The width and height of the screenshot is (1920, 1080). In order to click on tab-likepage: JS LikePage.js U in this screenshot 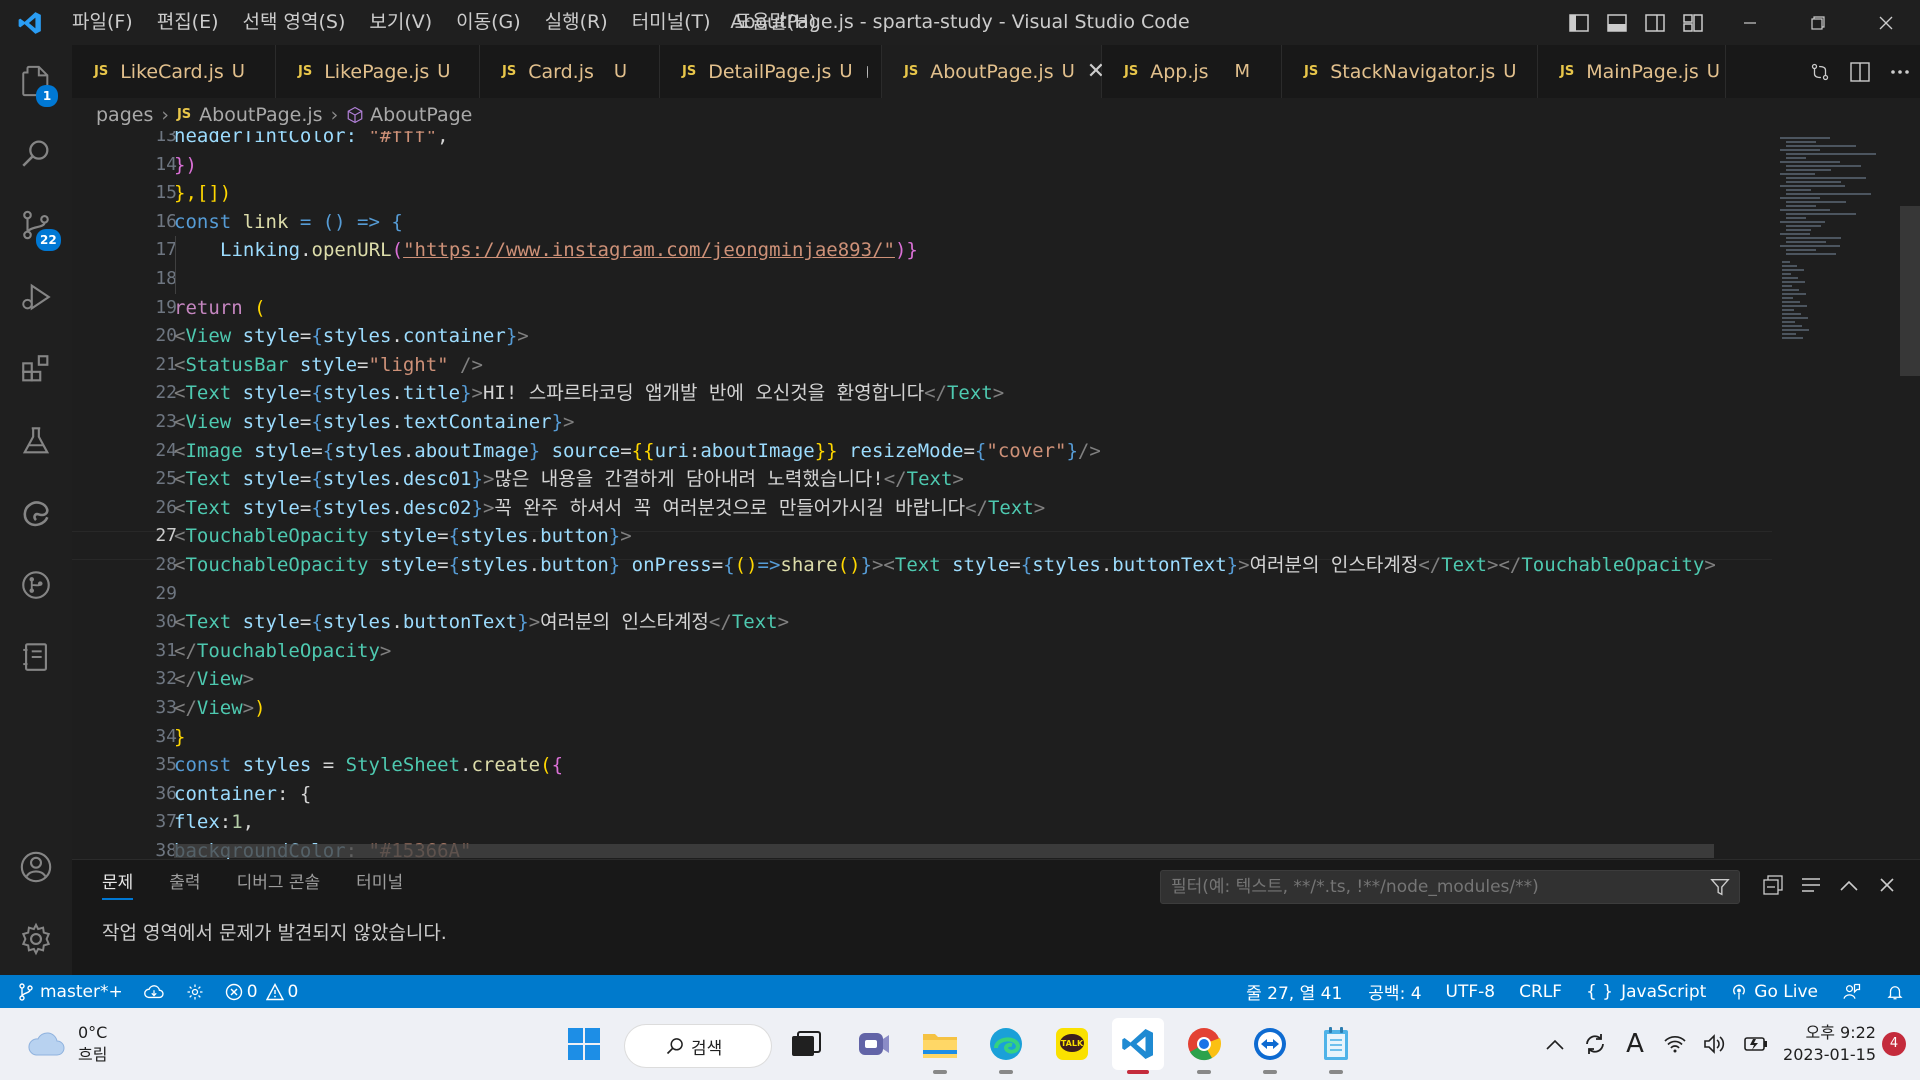, I will do `click(378, 71)`.